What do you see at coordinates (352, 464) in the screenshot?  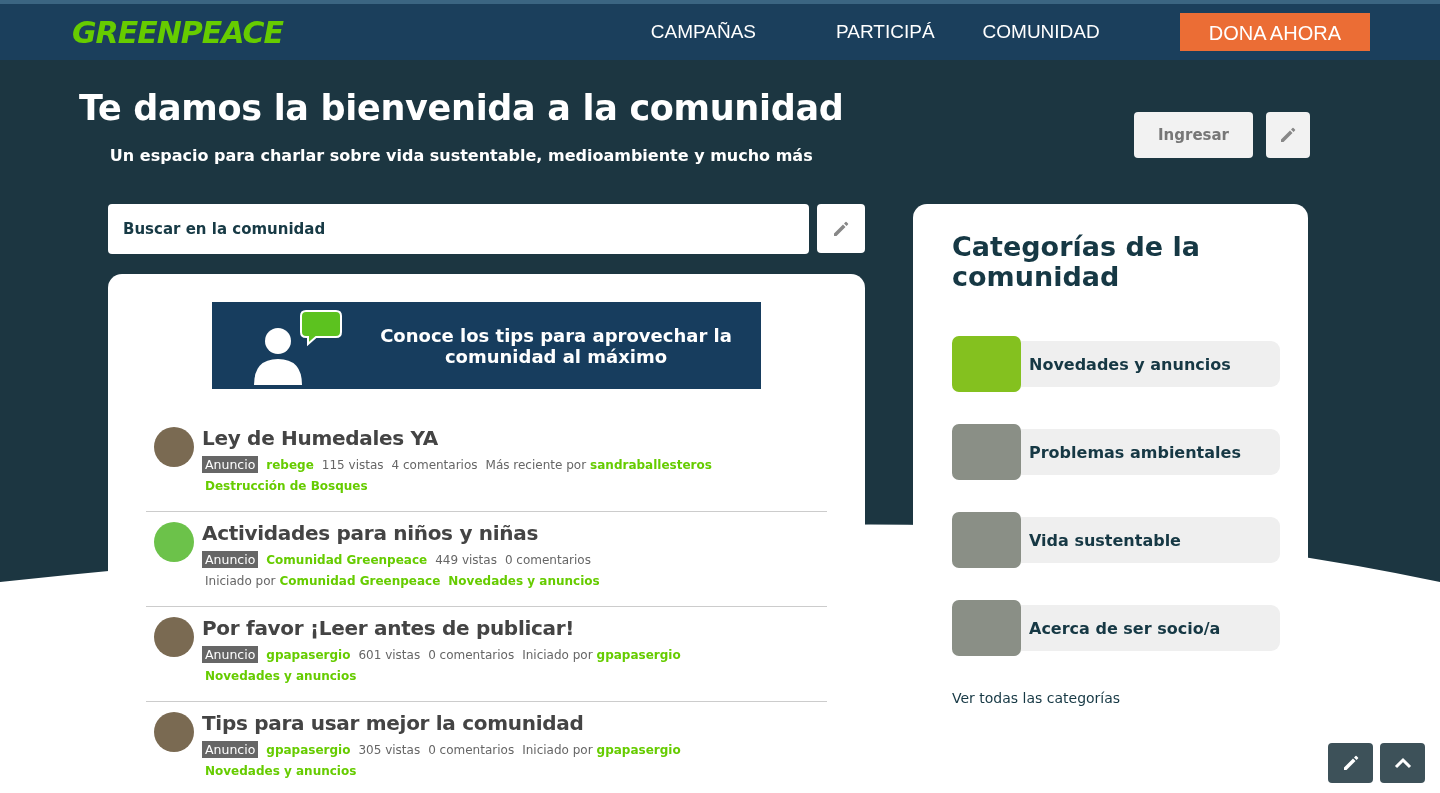 I see `meta-text: 115 vistas` at bounding box center [352, 464].